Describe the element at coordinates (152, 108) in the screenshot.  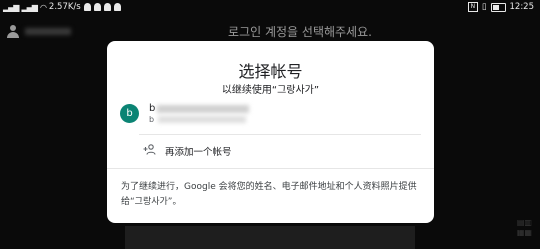
I see `account-name: b` at that location.